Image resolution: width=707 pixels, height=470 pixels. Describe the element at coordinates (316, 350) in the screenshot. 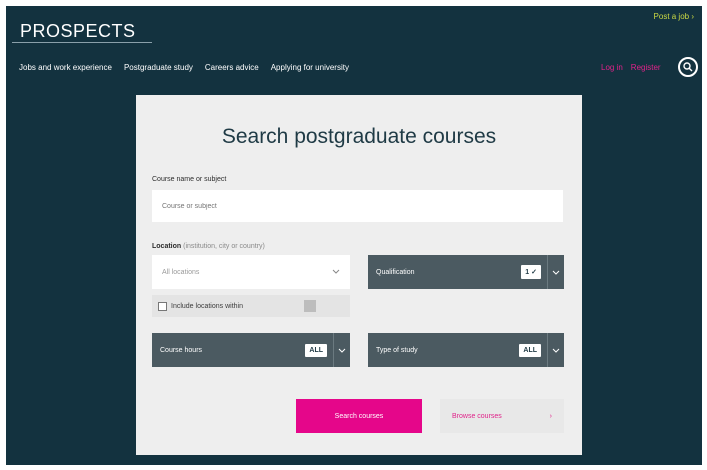

I see `course-hours-value: ALL` at that location.